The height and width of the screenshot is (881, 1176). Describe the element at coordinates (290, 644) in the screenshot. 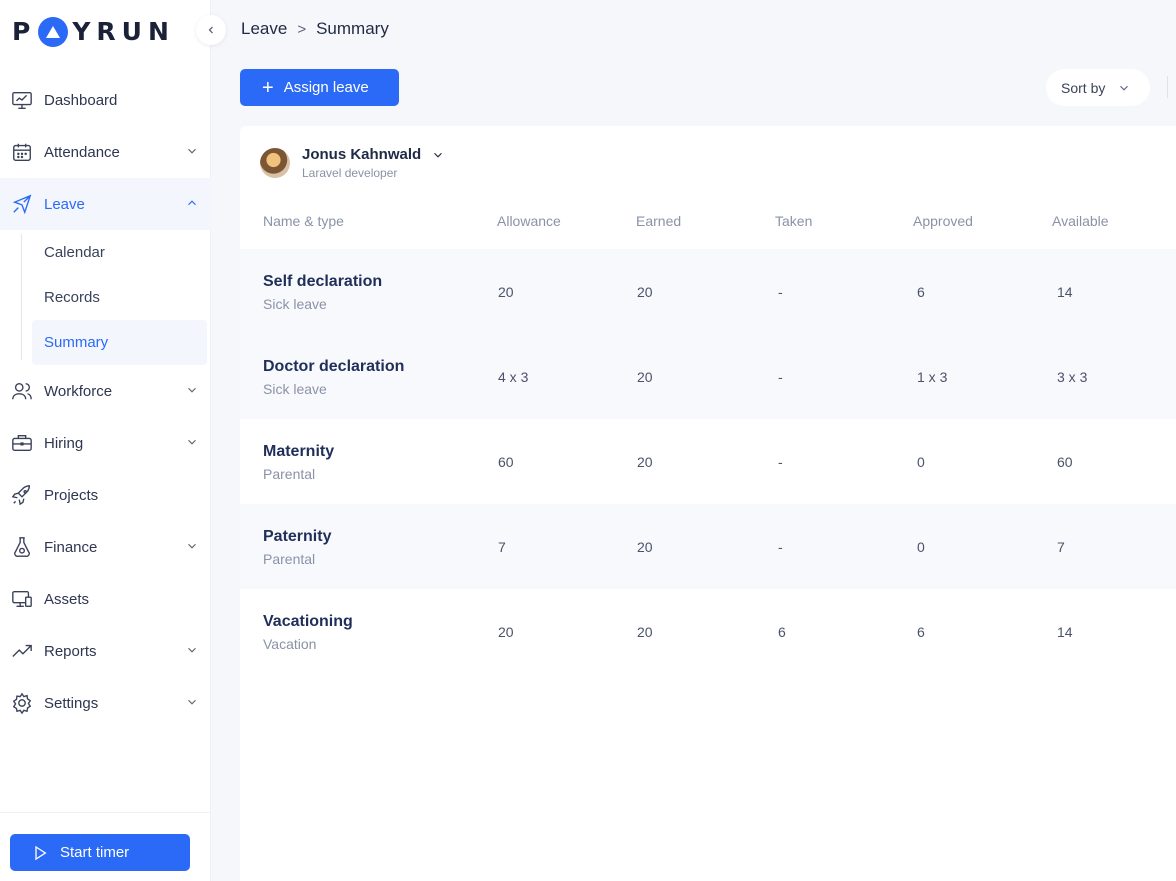

I see `leave-type: Vacation` at that location.